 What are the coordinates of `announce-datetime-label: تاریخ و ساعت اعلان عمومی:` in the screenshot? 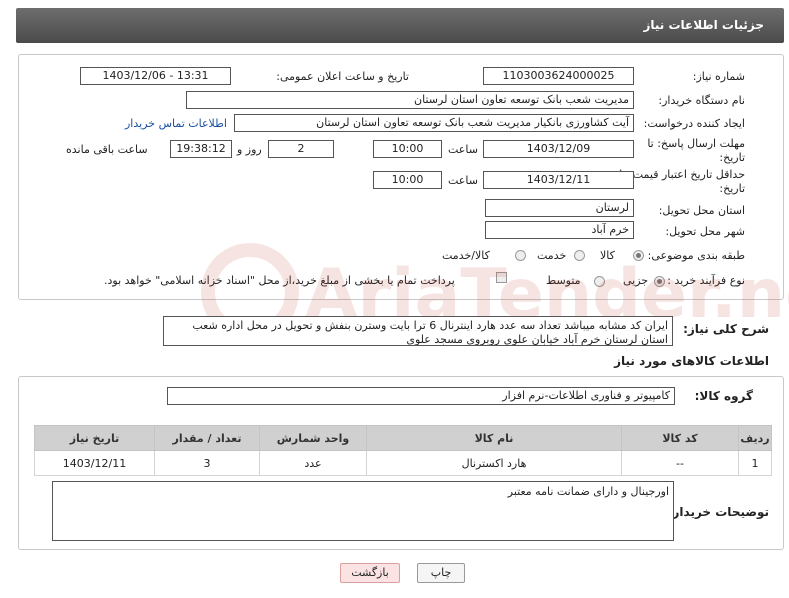 It's located at (342, 76).